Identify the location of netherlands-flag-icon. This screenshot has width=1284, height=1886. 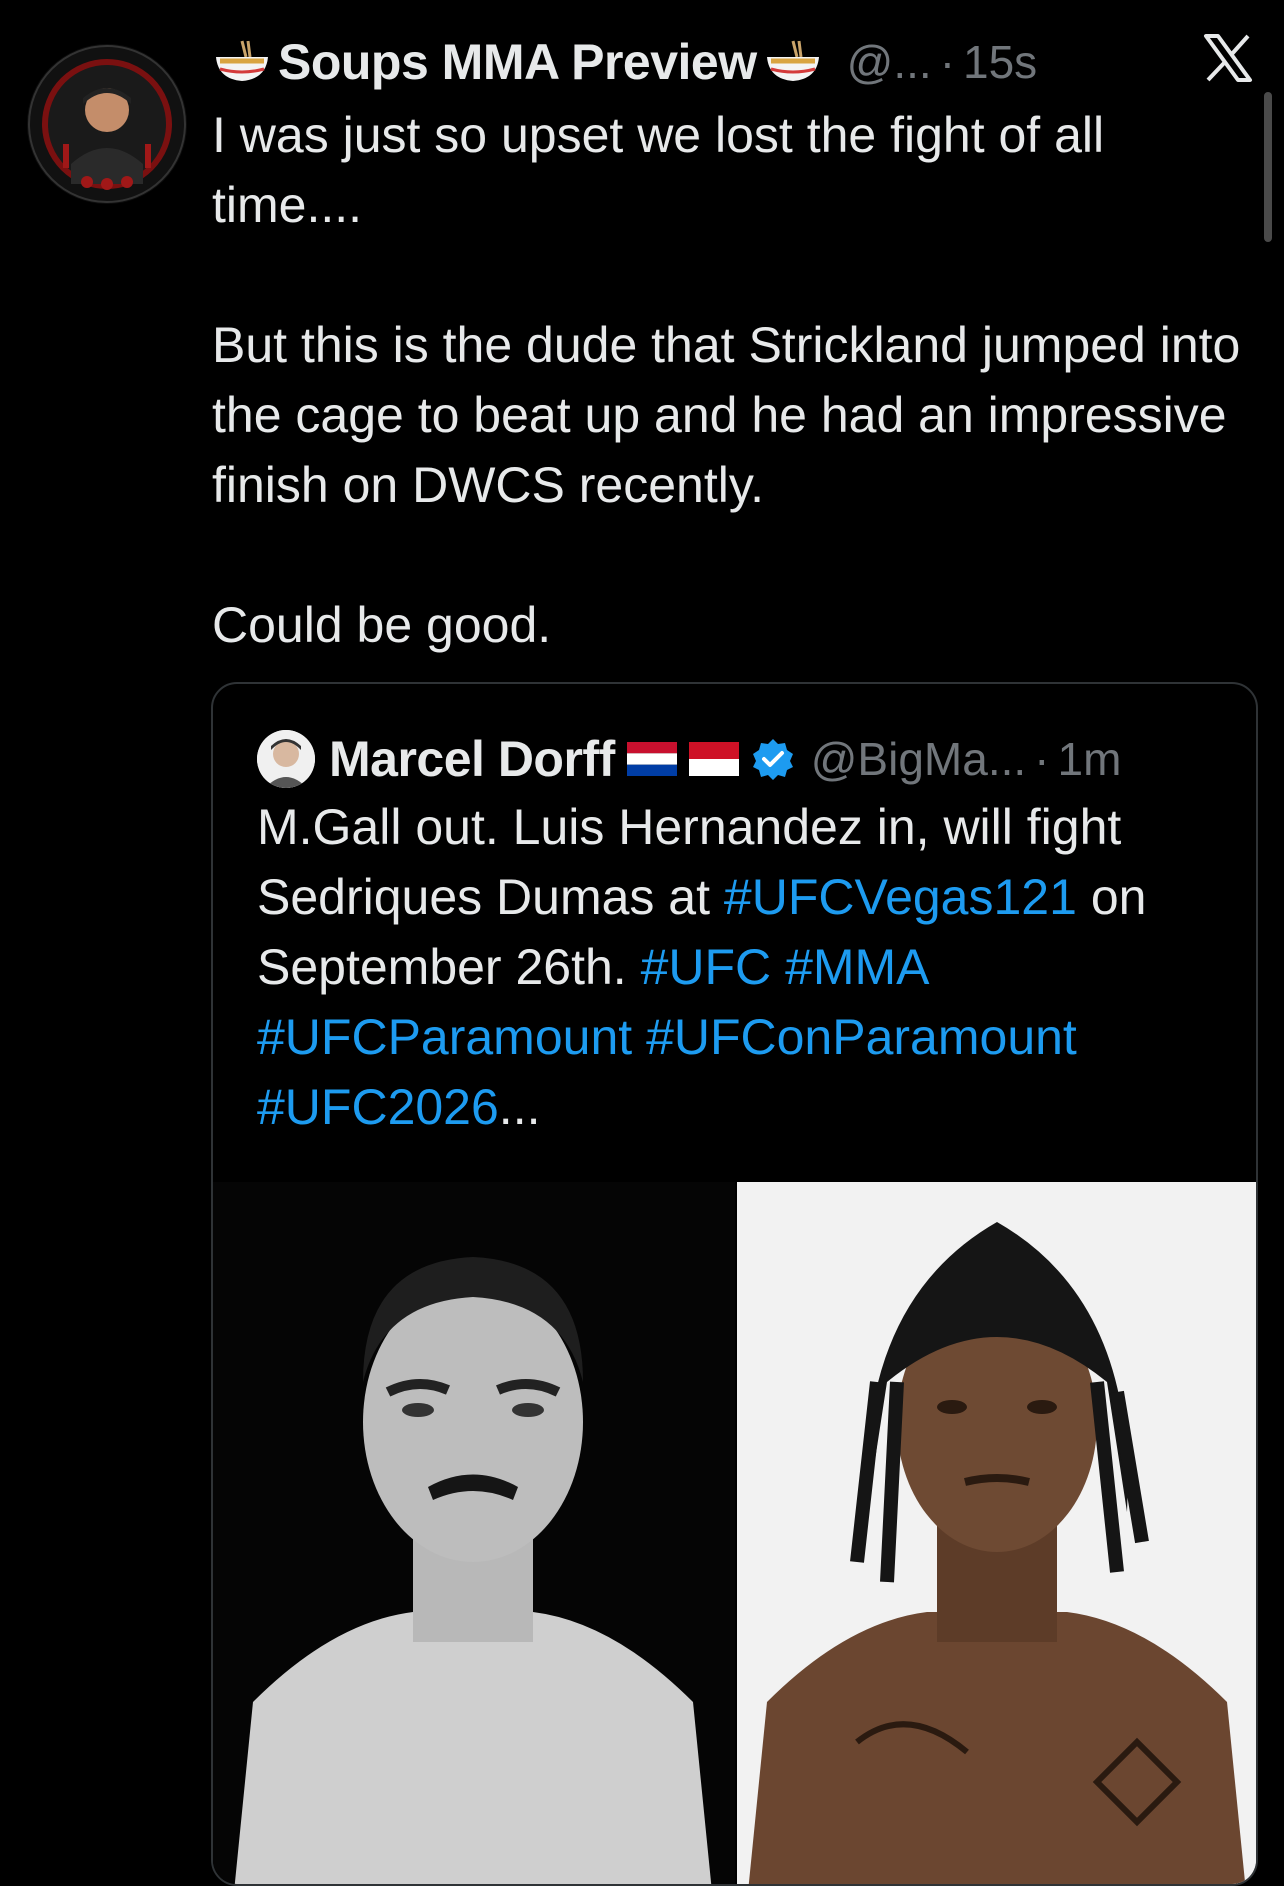
(651, 759).